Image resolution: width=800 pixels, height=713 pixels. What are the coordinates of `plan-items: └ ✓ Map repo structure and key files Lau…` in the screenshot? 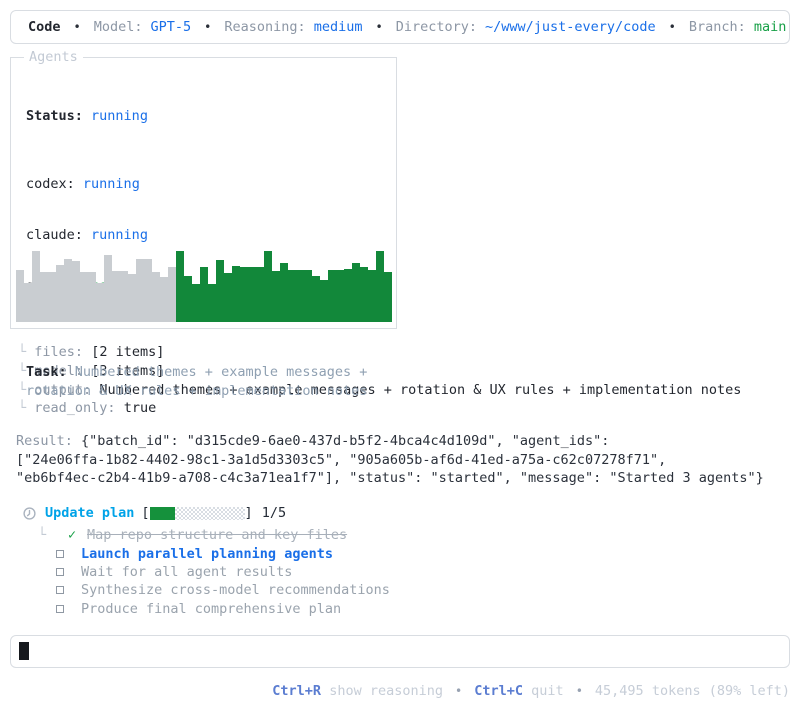 It's located at (400, 572).